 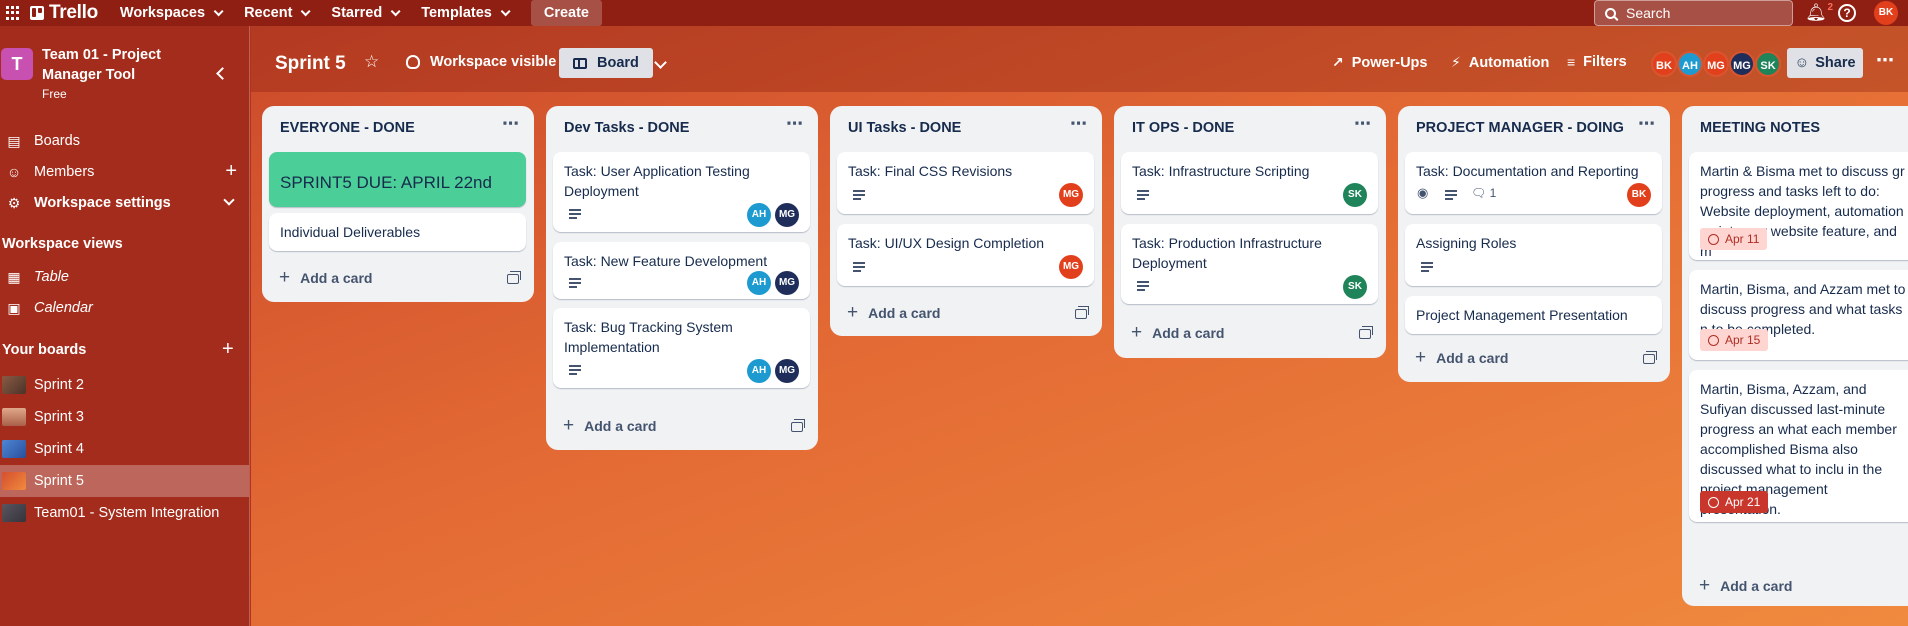 I want to click on card: Task: New Feature Development AH MG, so click(x=681, y=270).